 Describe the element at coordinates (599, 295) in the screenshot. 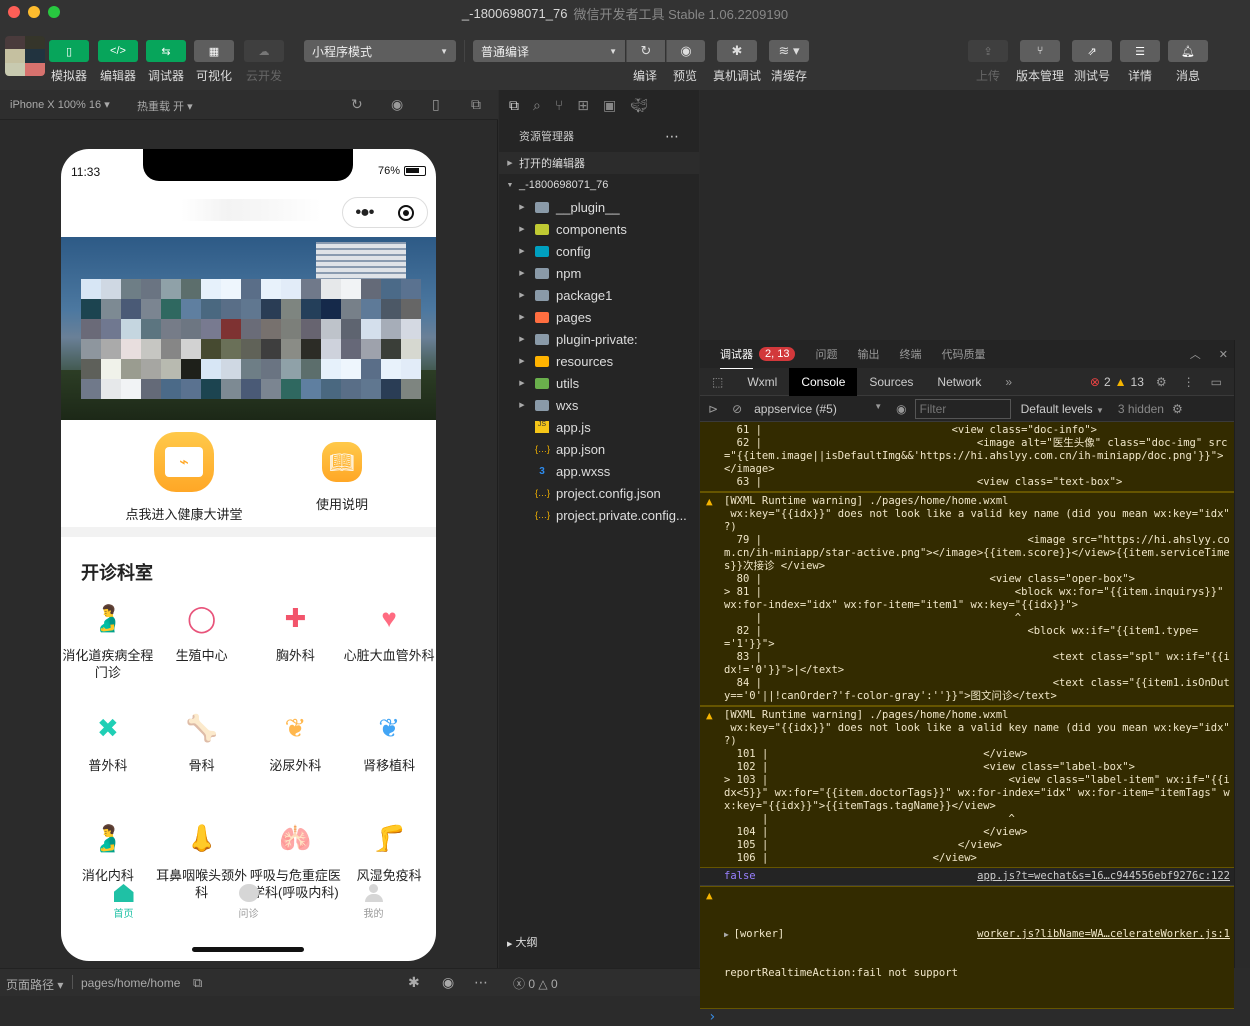

I see `file-tree-item: ▶ package1` at that location.